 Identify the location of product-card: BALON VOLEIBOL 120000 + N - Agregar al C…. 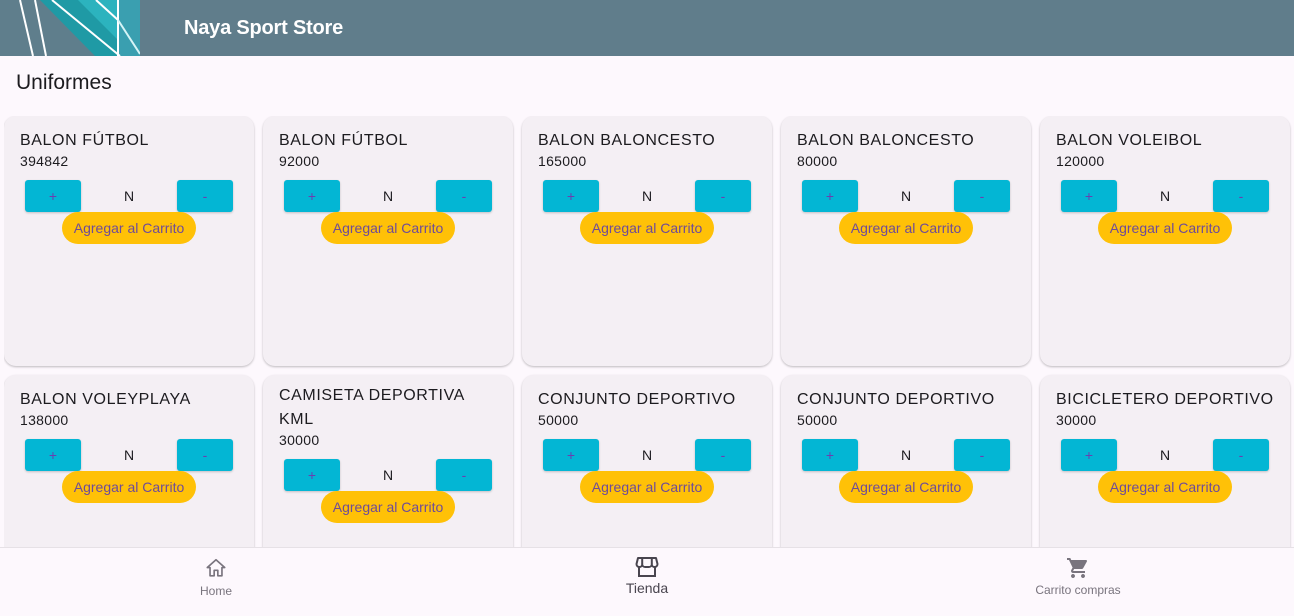
(1165, 241).